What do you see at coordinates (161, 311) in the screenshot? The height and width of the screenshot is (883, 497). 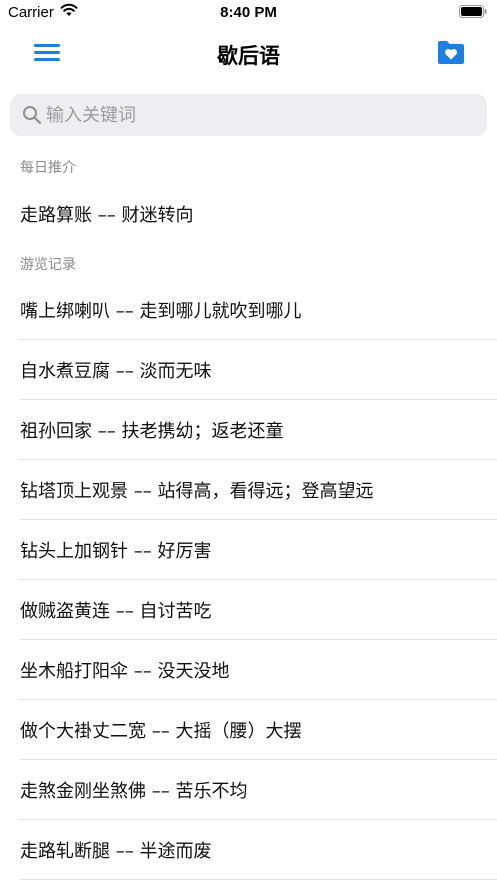 I see `list-item-text: 嘴上绑喇叭 –– 走到哪儿就吹到哪儿` at bounding box center [161, 311].